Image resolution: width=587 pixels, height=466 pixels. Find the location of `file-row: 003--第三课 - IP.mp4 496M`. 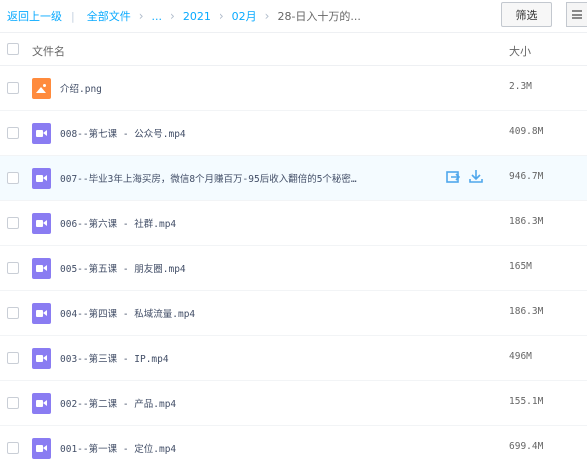

file-row: 003--第三课 - IP.mp4 496M is located at coordinates (293, 358).